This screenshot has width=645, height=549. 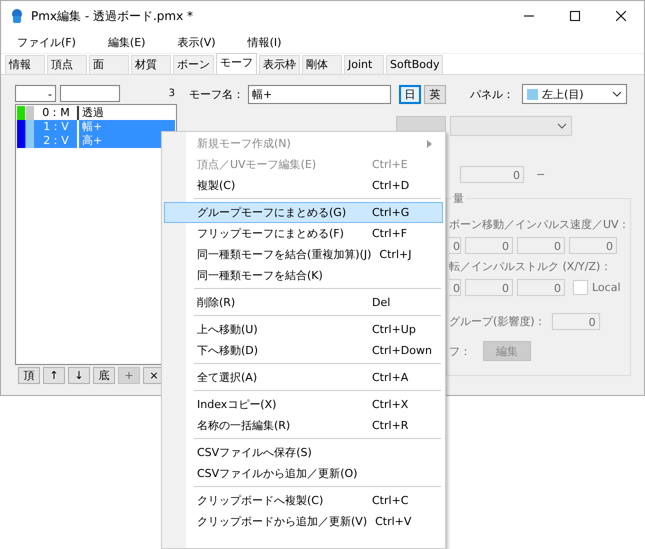 I want to click on morph-index: 2：V, so click(x=57, y=141).